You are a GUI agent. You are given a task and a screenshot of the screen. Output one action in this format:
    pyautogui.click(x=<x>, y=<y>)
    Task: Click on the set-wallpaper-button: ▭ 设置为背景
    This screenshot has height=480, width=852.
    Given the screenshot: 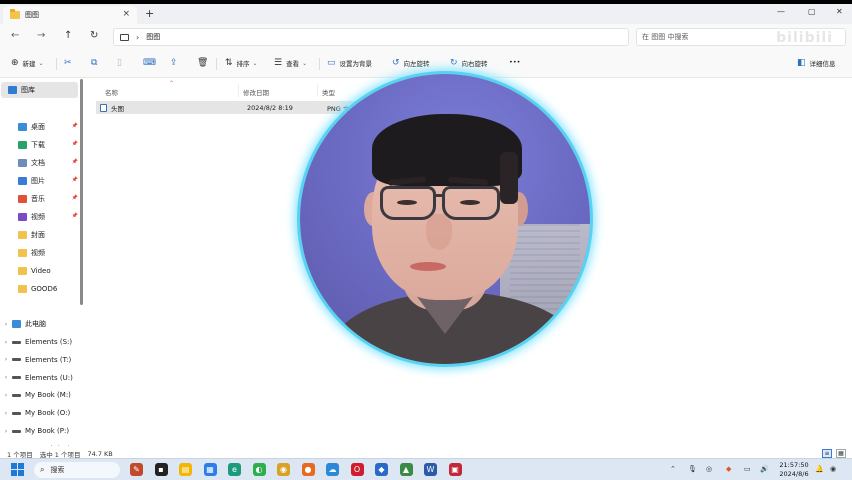 What is the action you would take?
    pyautogui.click(x=349, y=63)
    